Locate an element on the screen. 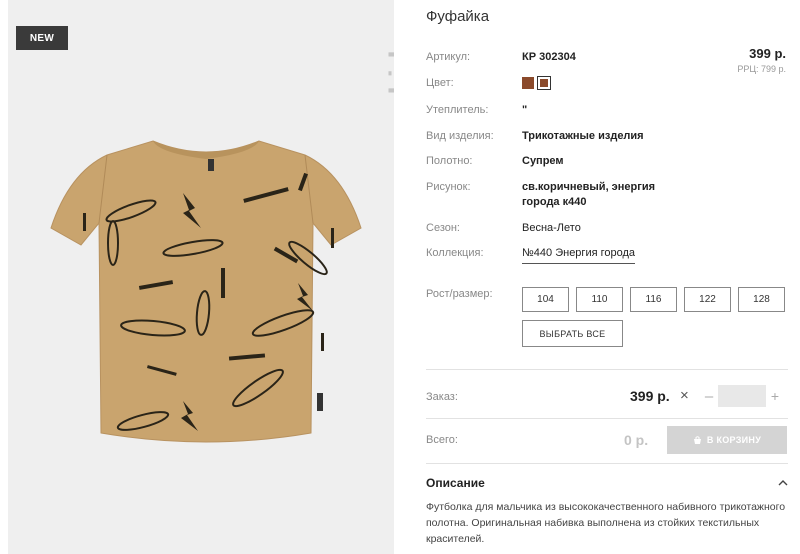 This screenshot has height=554, width=800. fabric-value: Супрем is located at coordinates (543, 161).